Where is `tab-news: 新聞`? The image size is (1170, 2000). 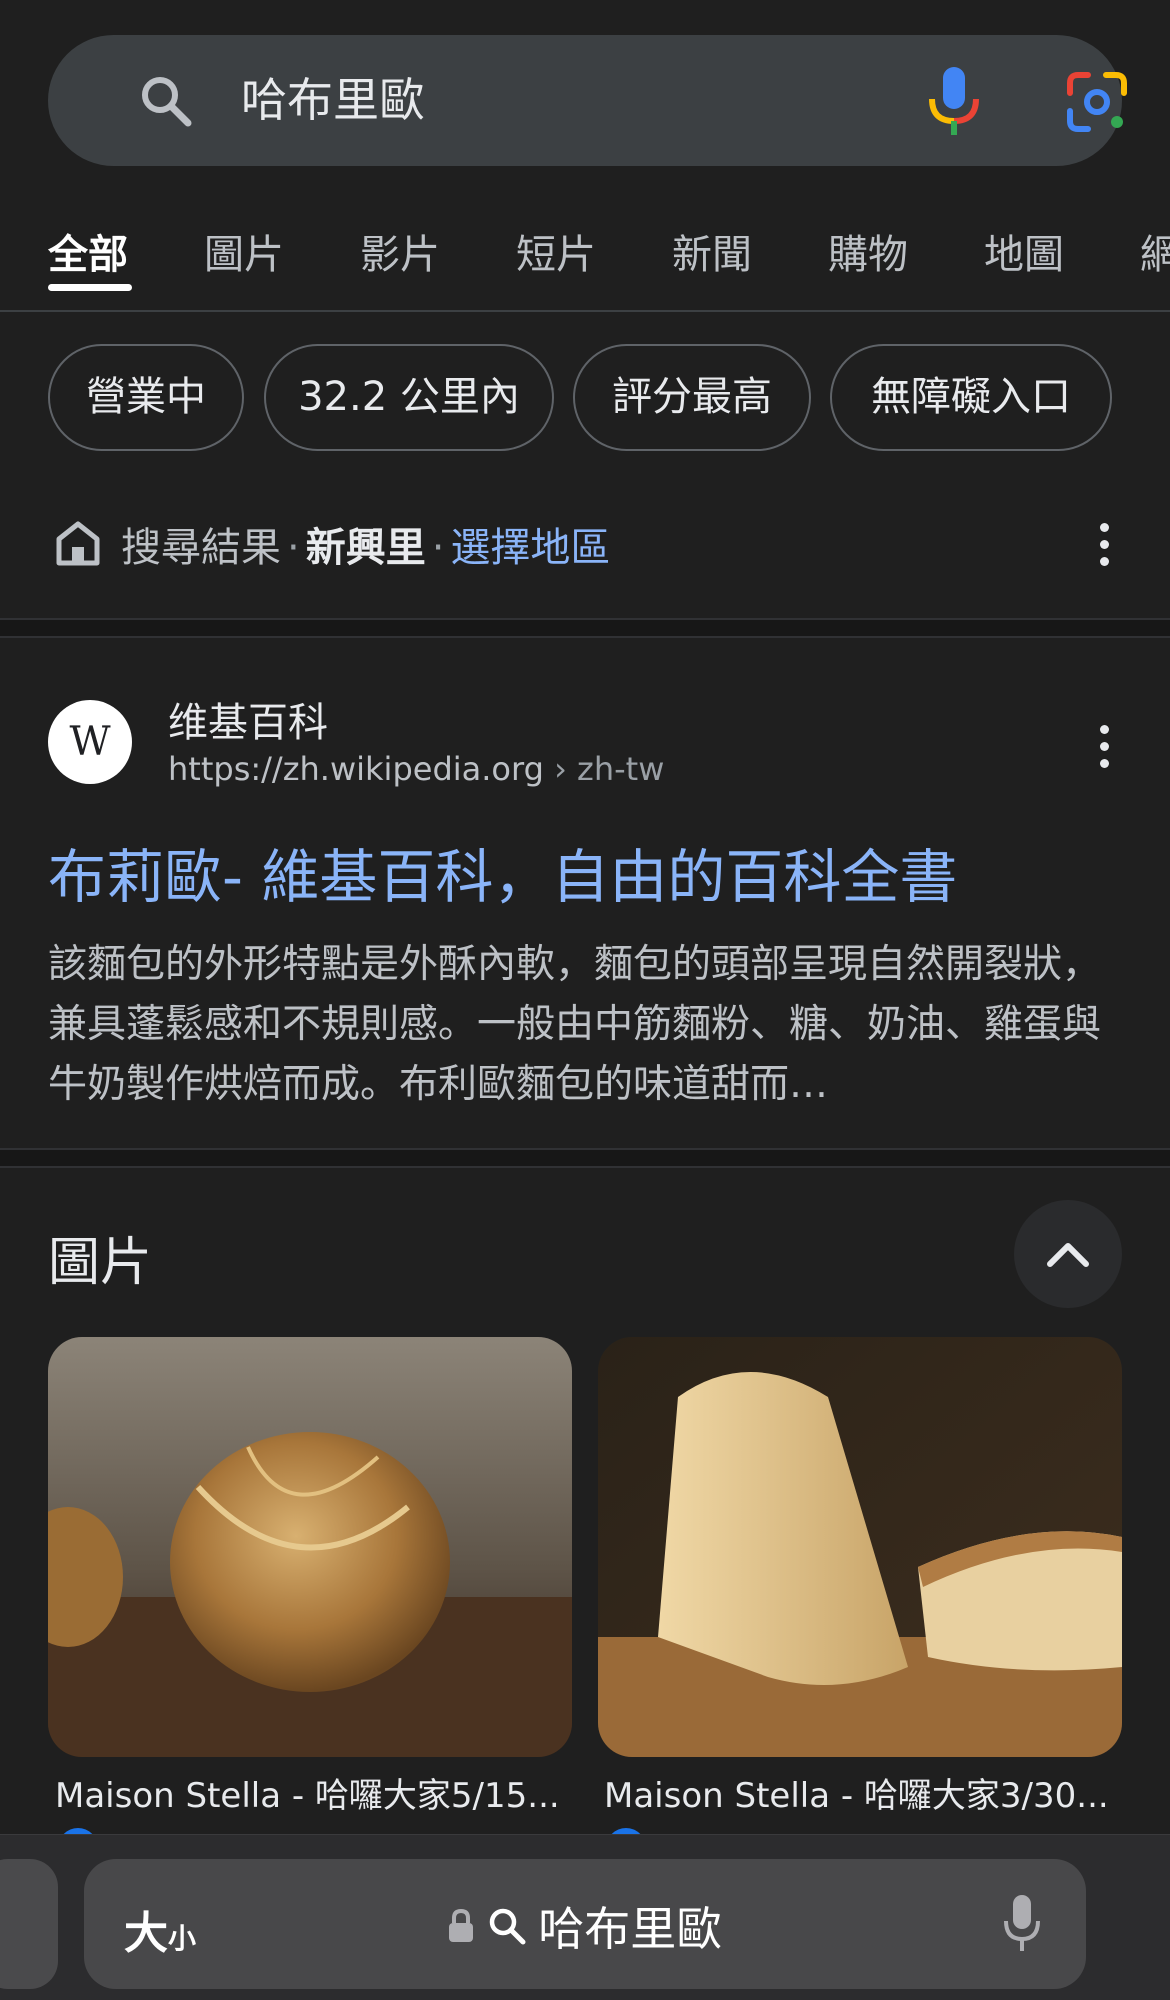 tab-news: 新聞 is located at coordinates (712, 251).